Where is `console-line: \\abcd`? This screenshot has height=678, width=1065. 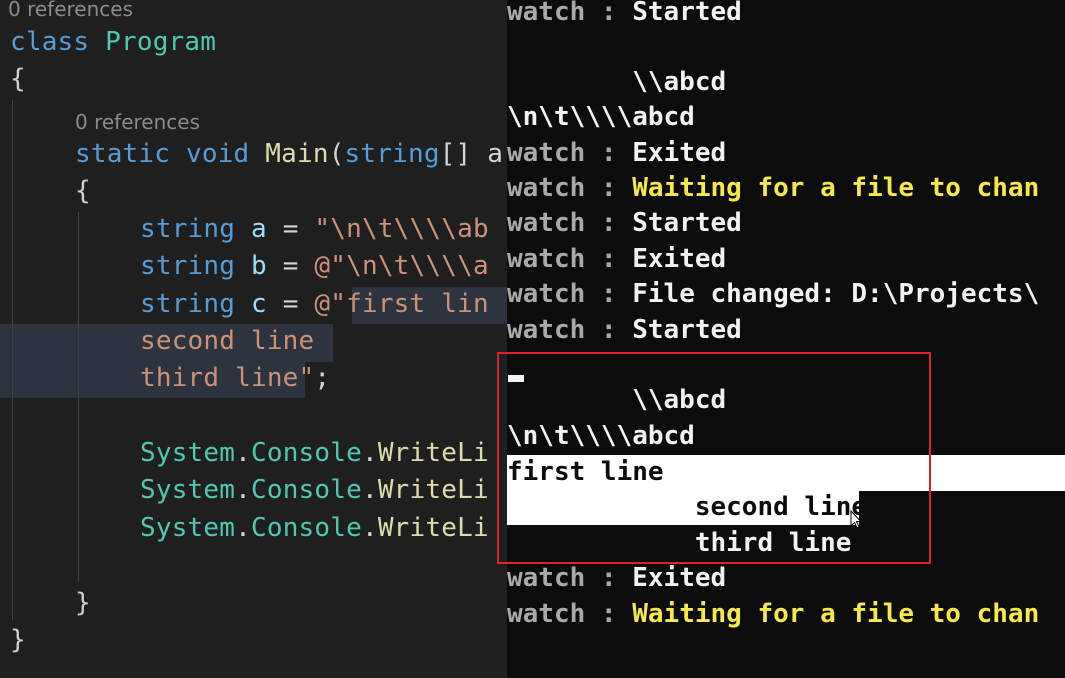
console-line: \\abcd is located at coordinates (617, 82).